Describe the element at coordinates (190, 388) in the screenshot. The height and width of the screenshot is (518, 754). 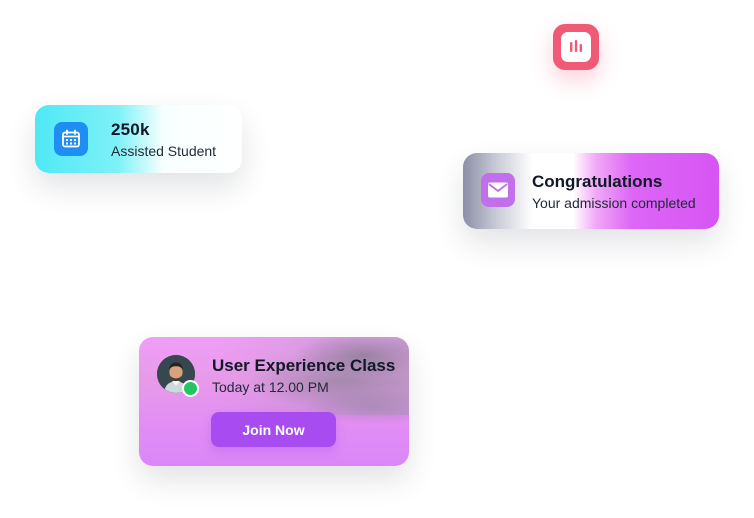
I see `online-status-dot` at that location.